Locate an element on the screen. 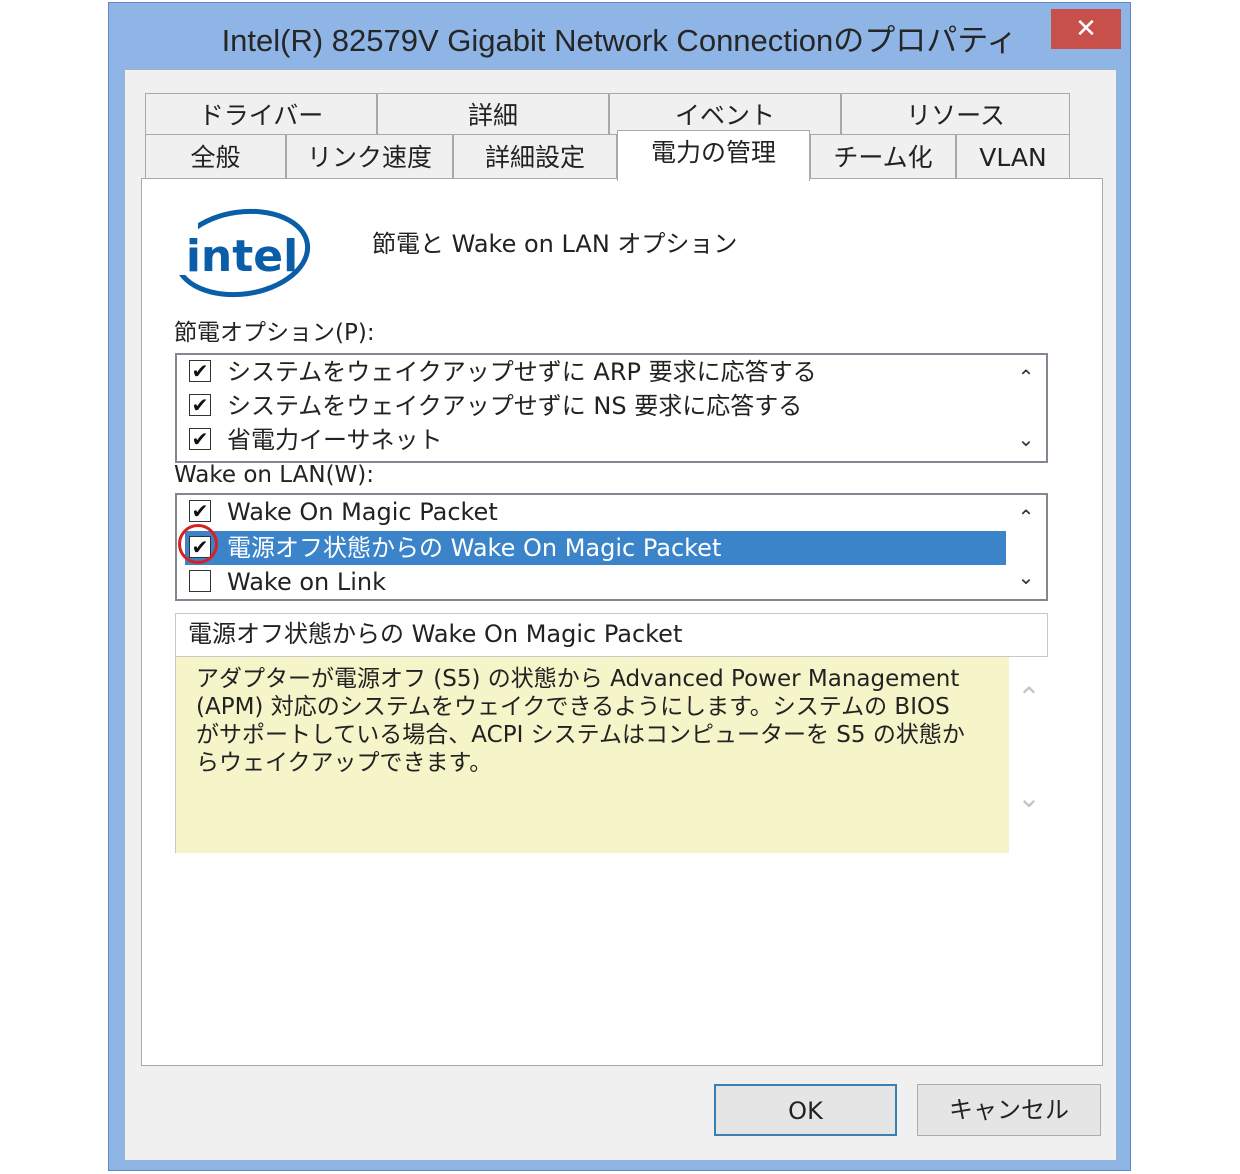 Image resolution: width=1240 pixels, height=1174 pixels. list-item: ✔ Wake On Magic Packet is located at coordinates (596, 512).